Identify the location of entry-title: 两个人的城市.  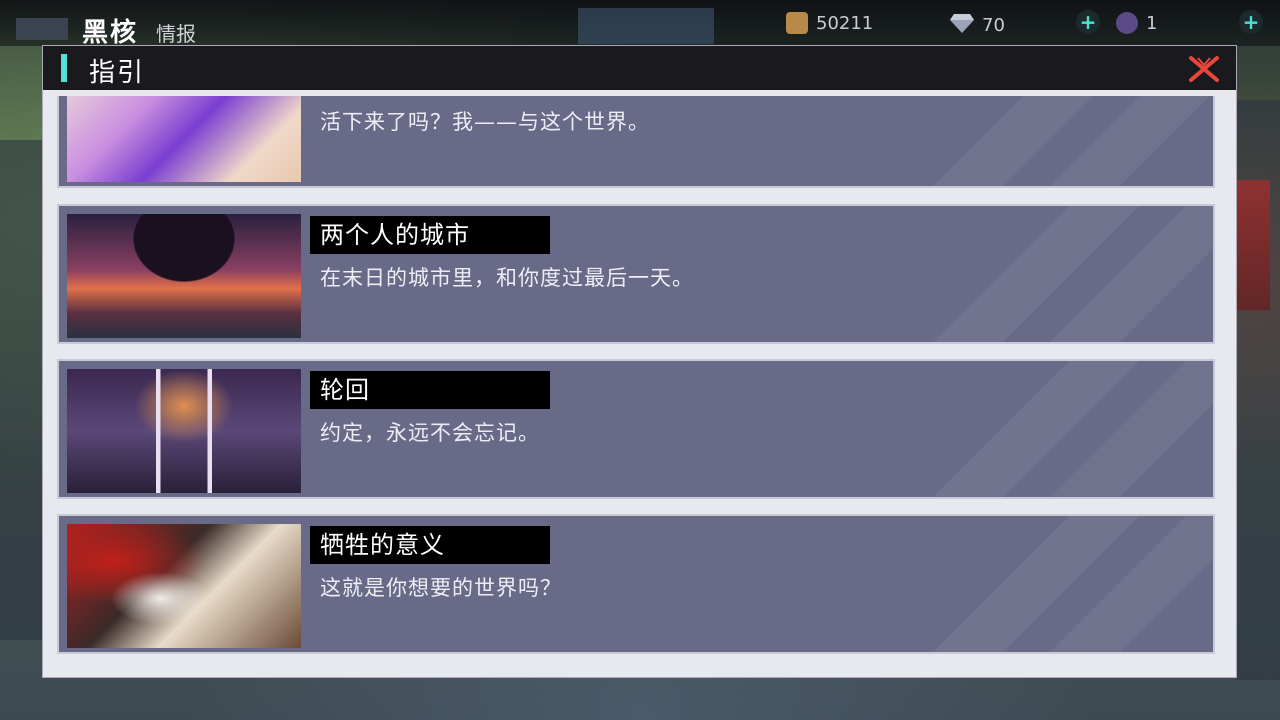
(430, 235).